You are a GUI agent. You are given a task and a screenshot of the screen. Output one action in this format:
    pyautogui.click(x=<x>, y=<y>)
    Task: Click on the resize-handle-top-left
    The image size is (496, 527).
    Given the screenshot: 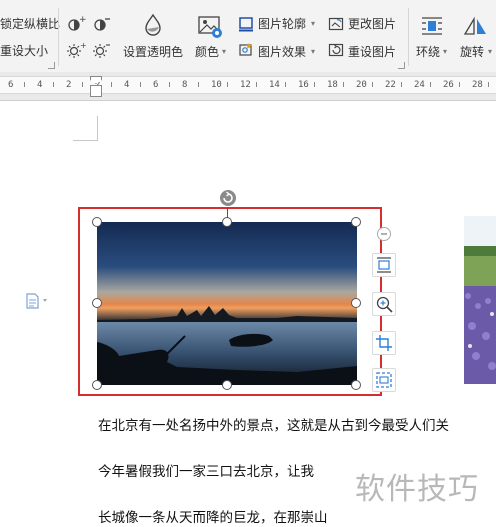 What is the action you would take?
    pyautogui.click(x=97, y=222)
    